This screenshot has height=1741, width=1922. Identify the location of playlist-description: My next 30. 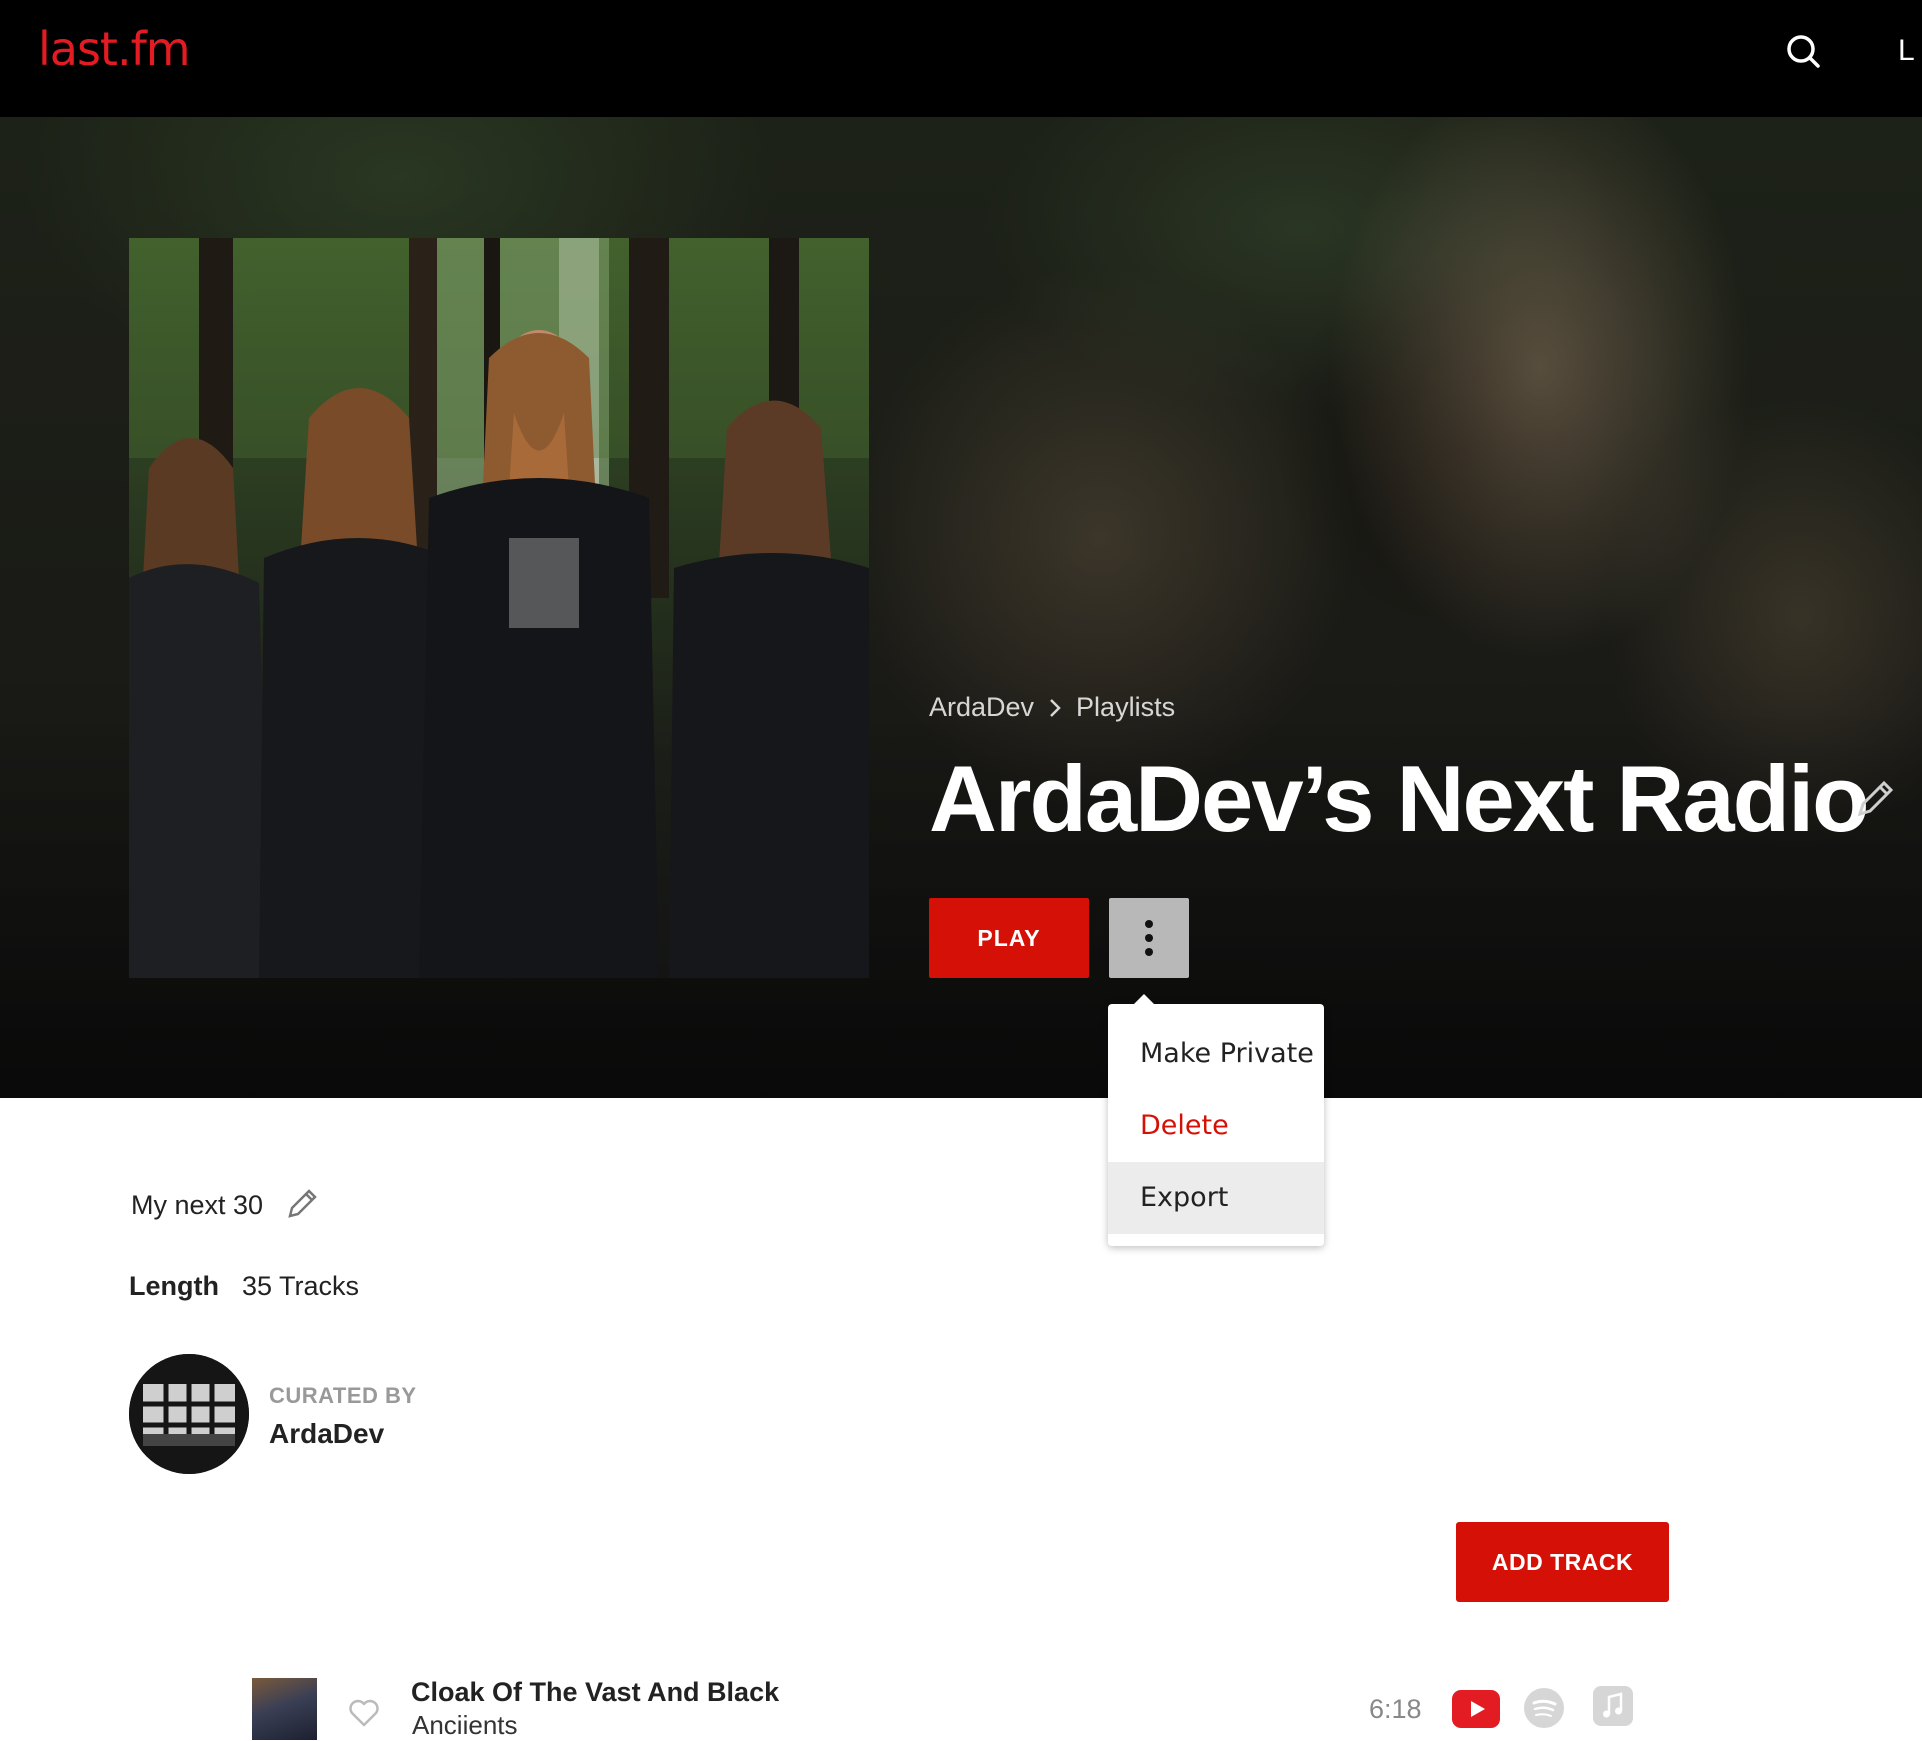
(197, 1205).